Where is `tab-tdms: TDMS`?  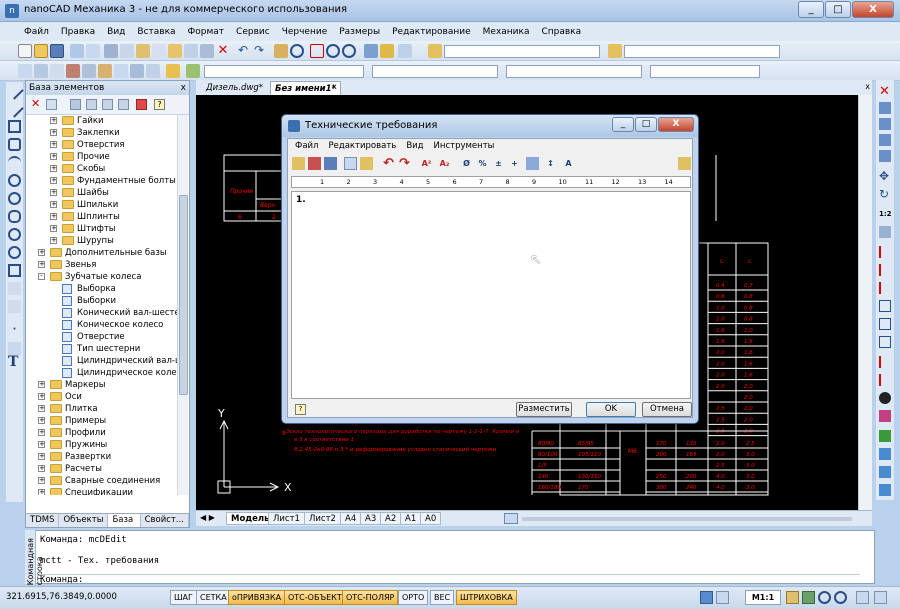
tab-tdms: TDMS is located at coordinates (43, 520).